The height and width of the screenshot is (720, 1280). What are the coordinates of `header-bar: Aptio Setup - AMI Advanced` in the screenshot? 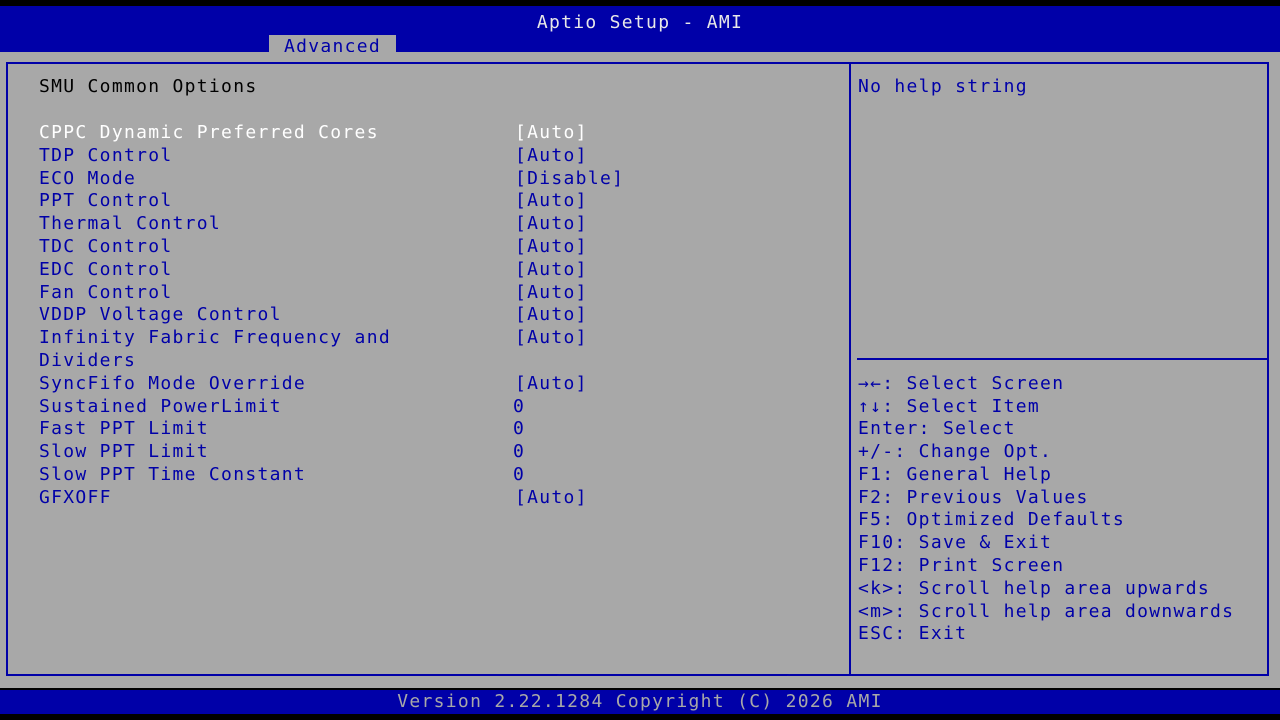 It's located at (640, 32).